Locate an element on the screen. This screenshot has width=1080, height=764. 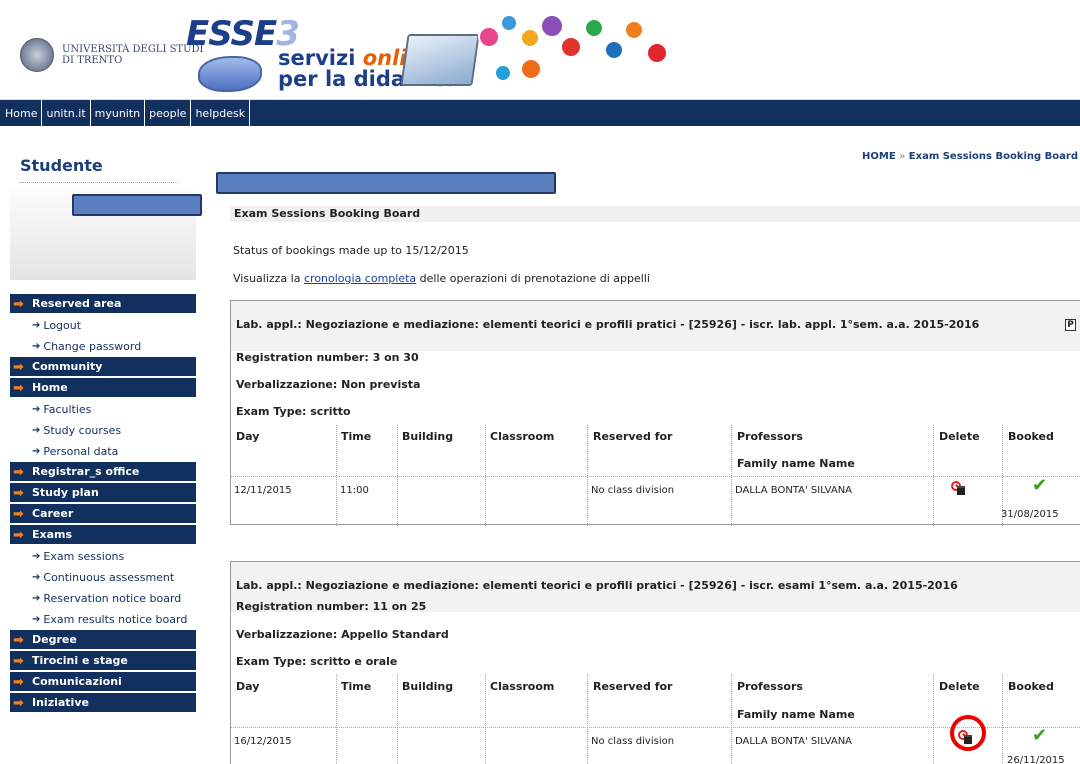
registration-number: Registration number: 11 on 25 is located at coordinates (331, 606).